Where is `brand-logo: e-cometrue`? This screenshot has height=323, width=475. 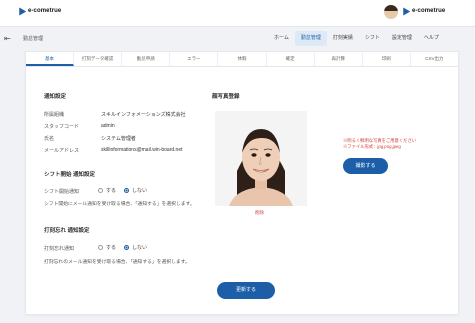 brand-logo: e-cometrue is located at coordinates (38, 10).